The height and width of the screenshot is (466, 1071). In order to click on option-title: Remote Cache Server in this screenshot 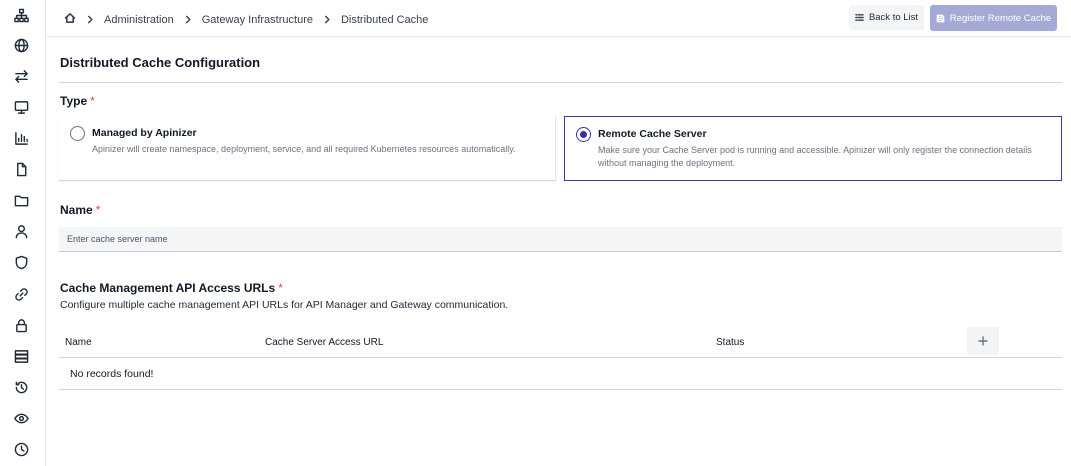, I will do `click(652, 134)`.